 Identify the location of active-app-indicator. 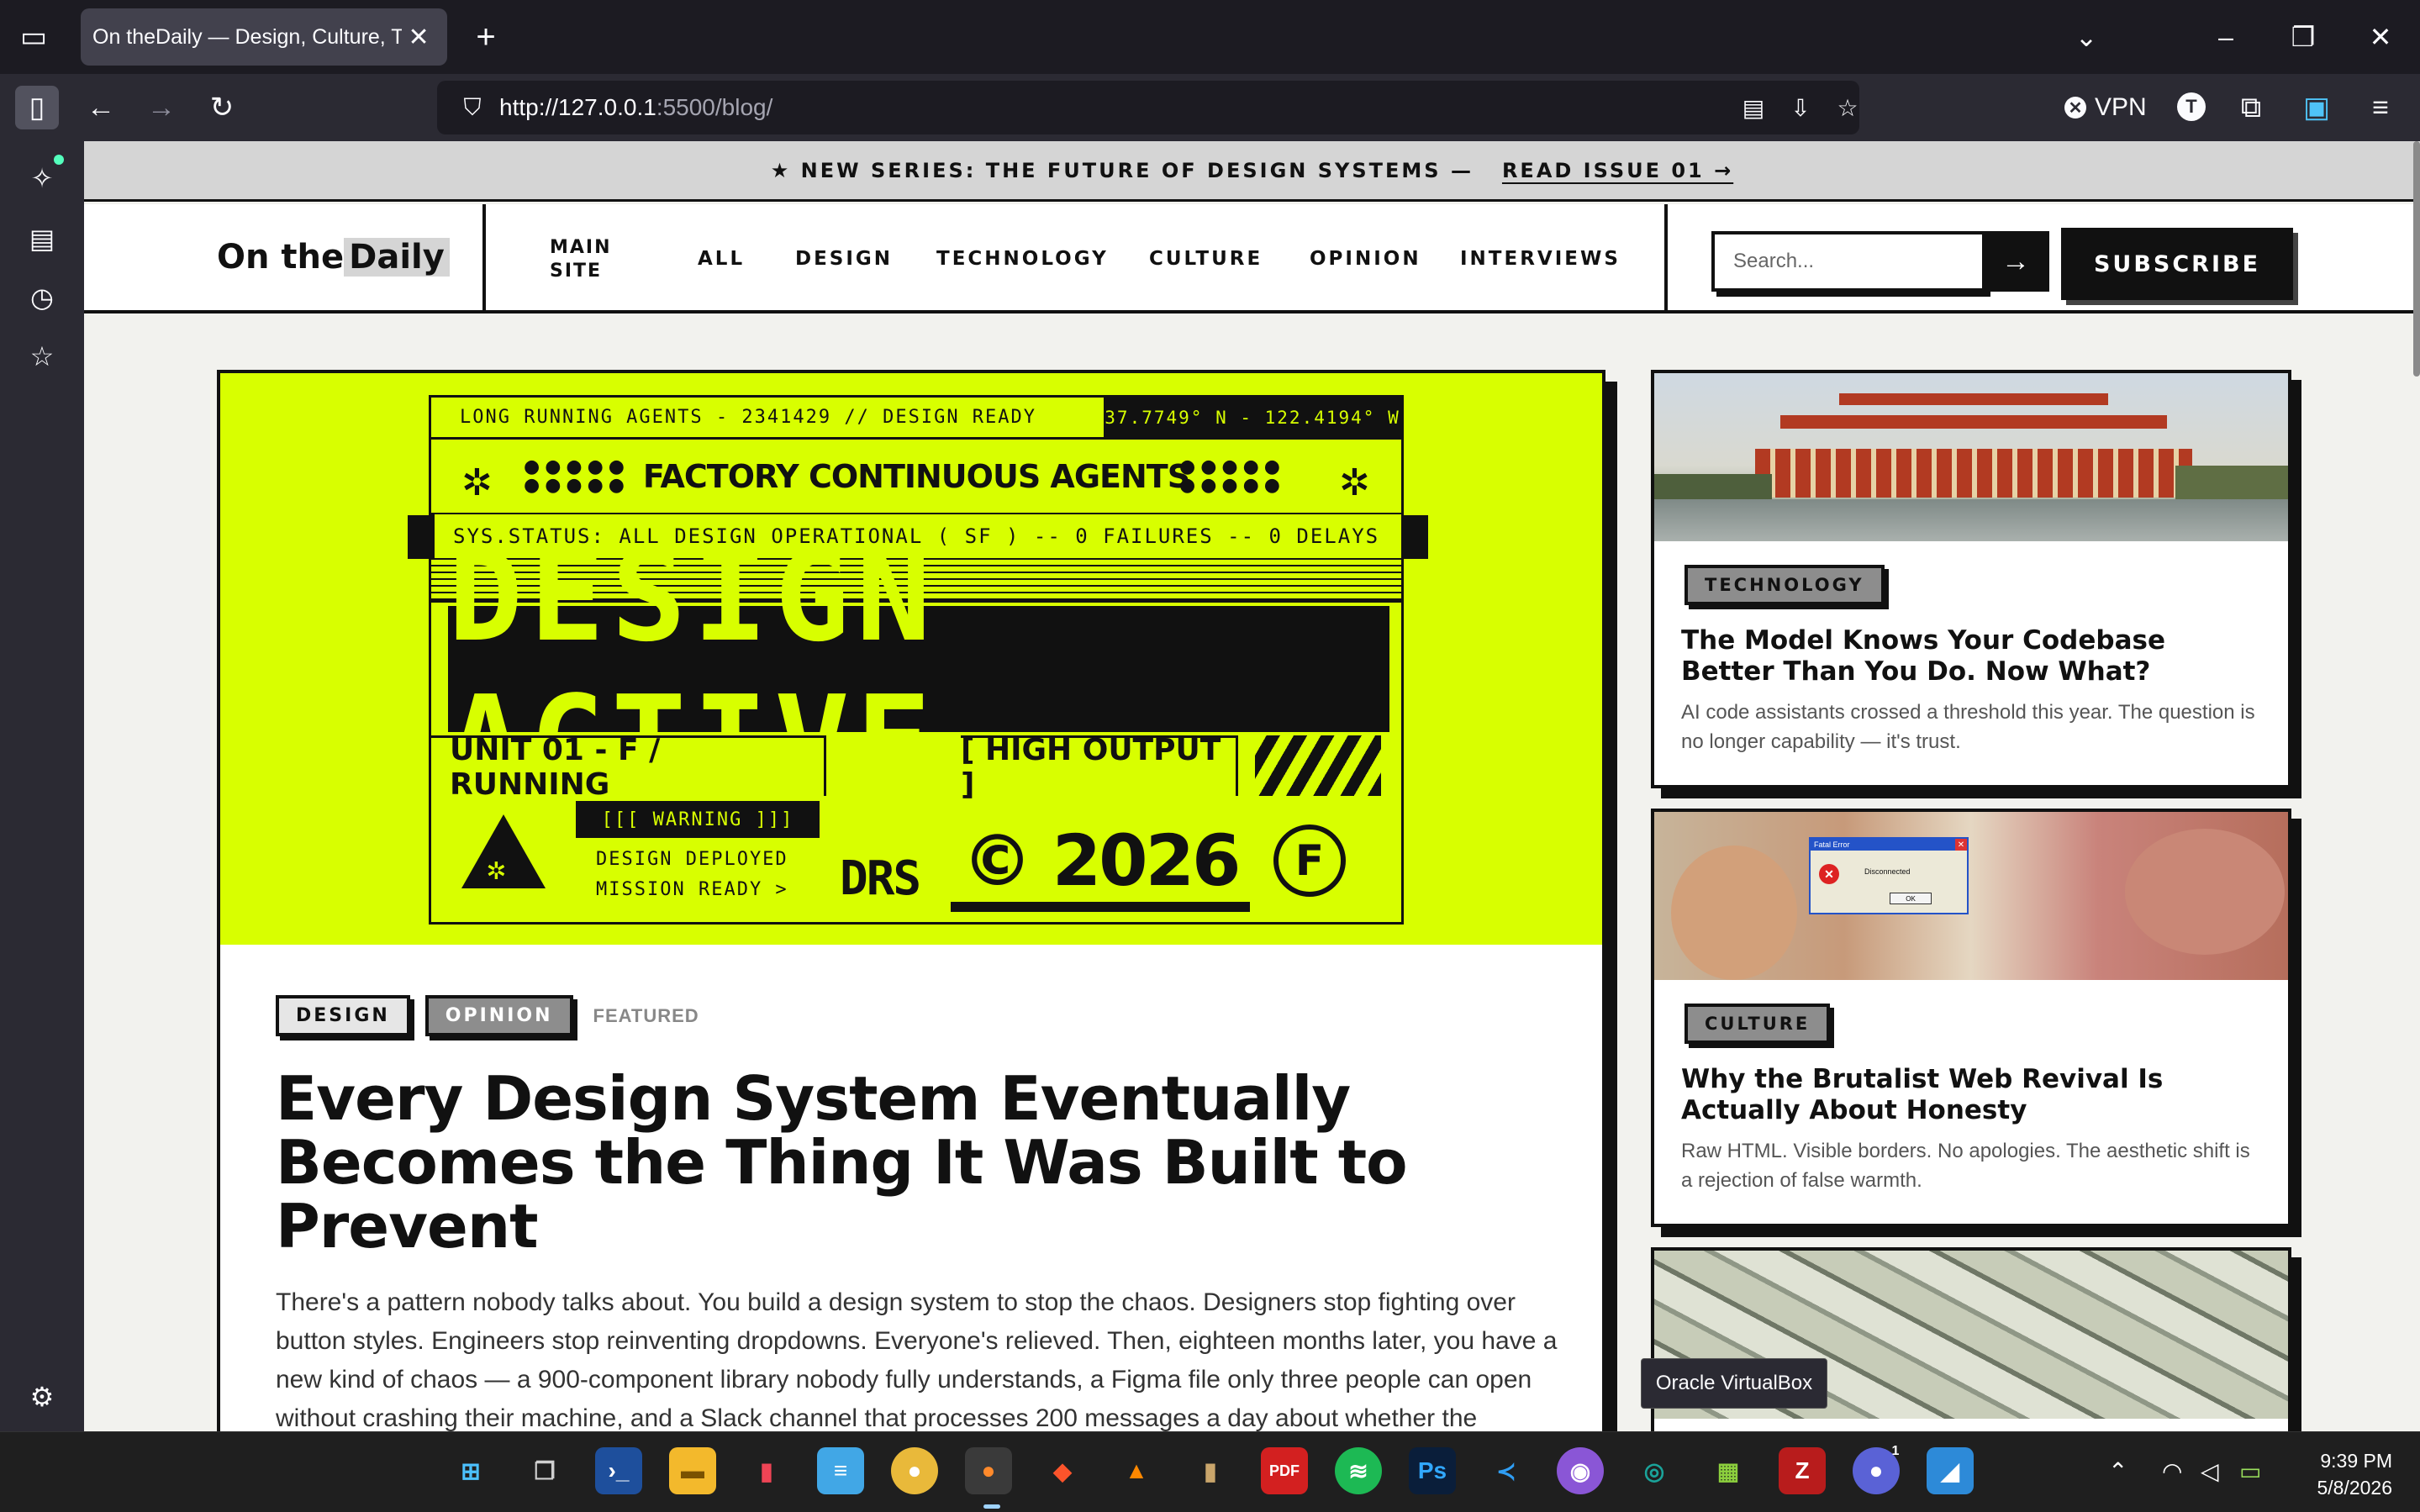
(991, 1507).